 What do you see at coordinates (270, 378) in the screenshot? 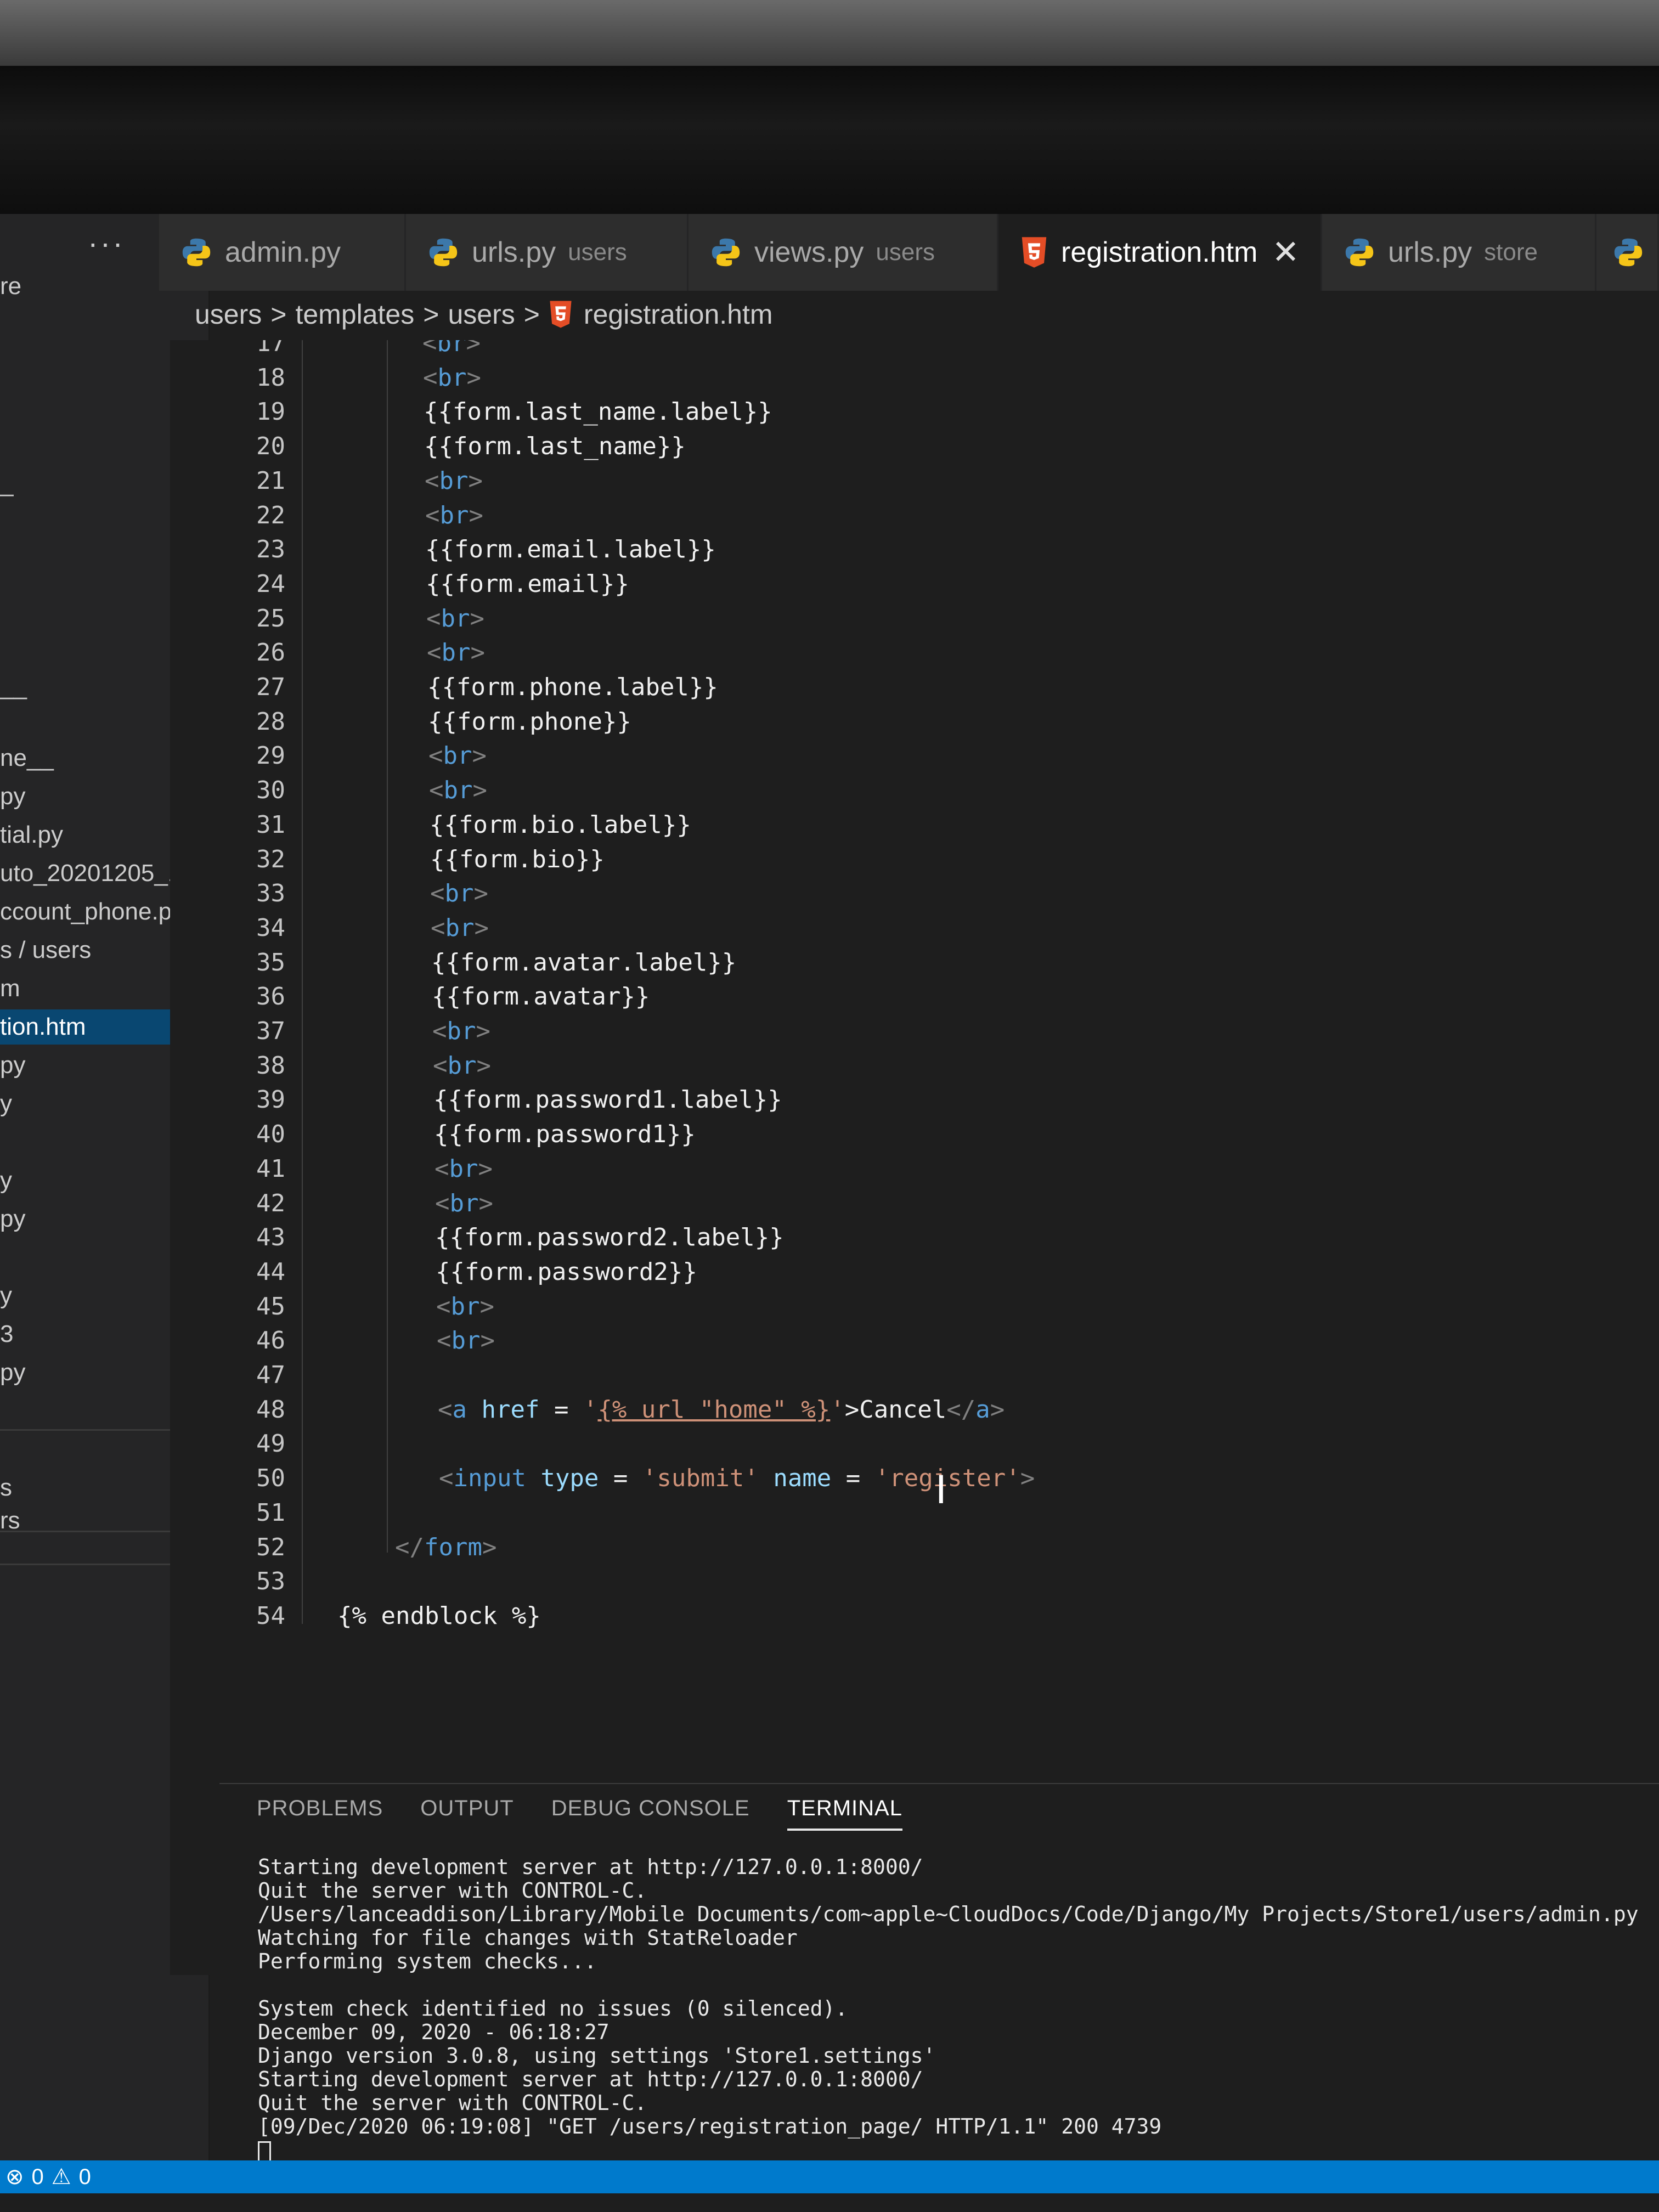
I see `line-number: 18` at bounding box center [270, 378].